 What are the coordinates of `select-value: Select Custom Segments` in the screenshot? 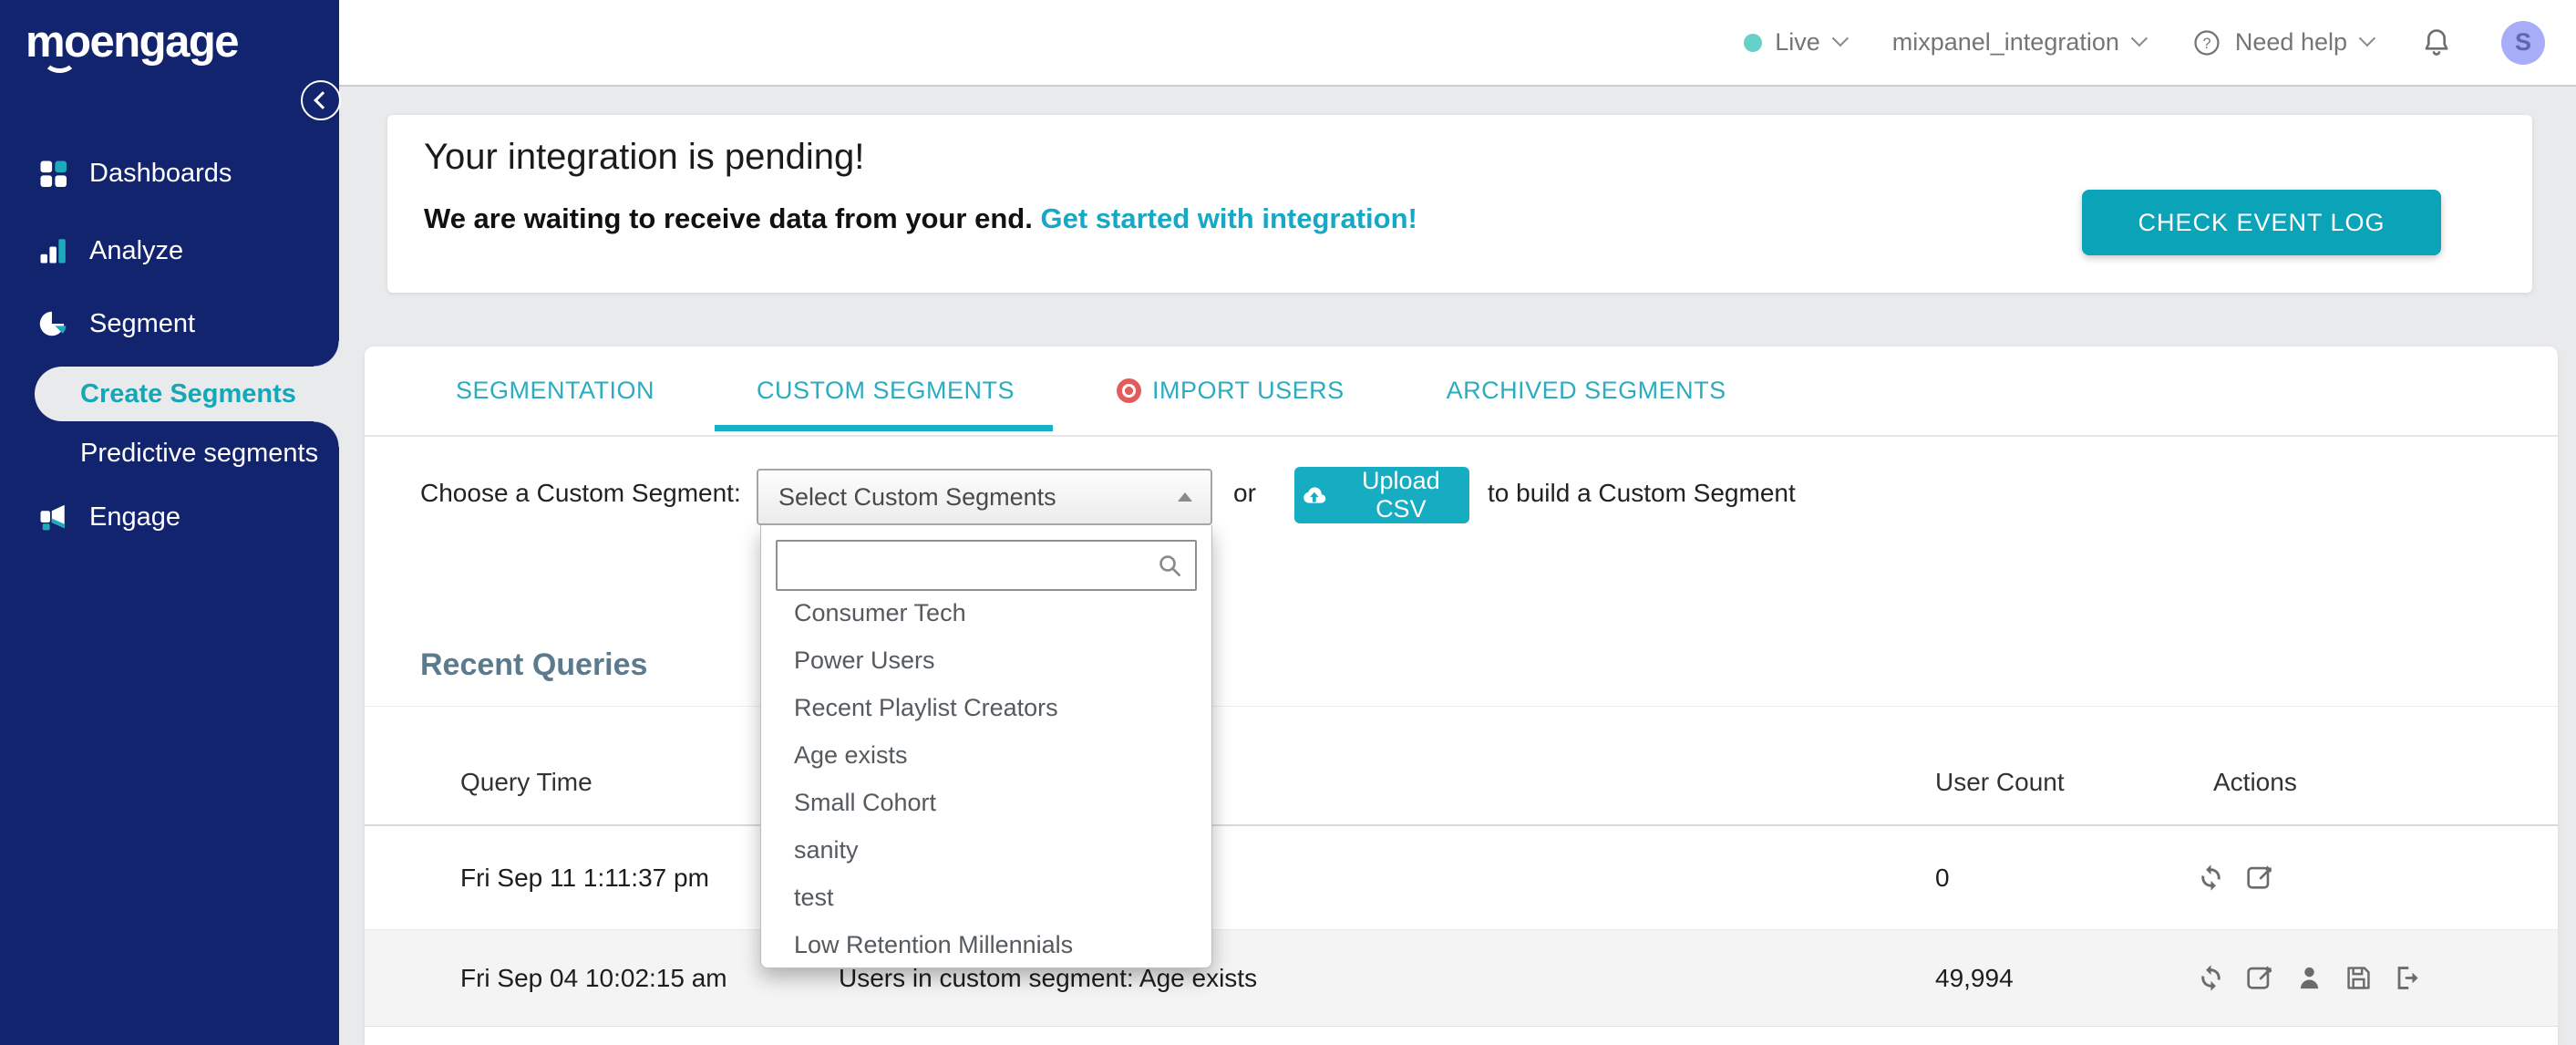 It's located at (917, 496).